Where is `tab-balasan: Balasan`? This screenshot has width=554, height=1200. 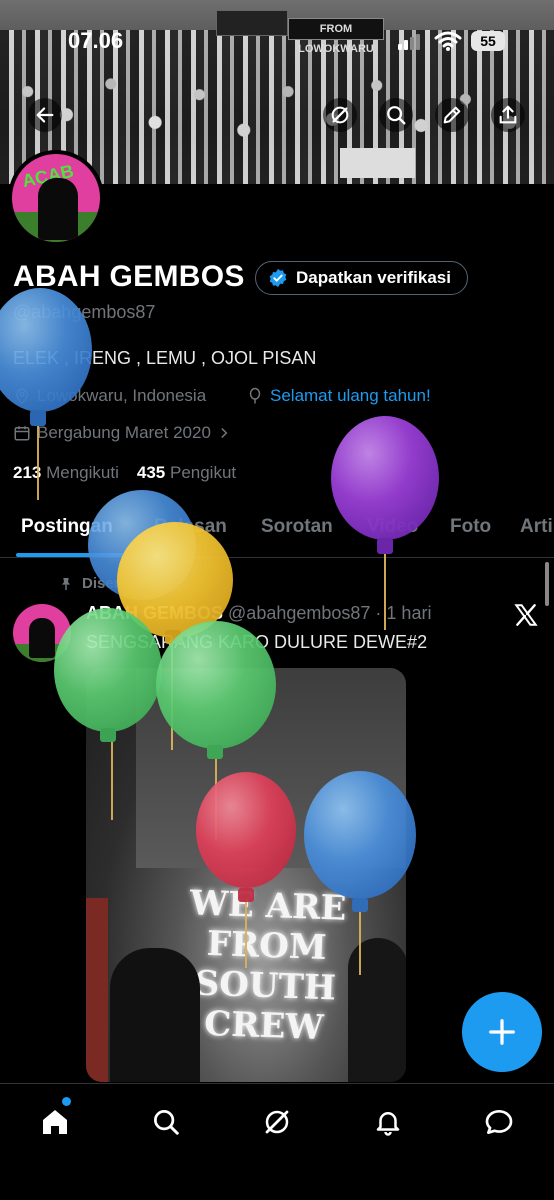 tab-balasan: Balasan is located at coordinates (190, 527).